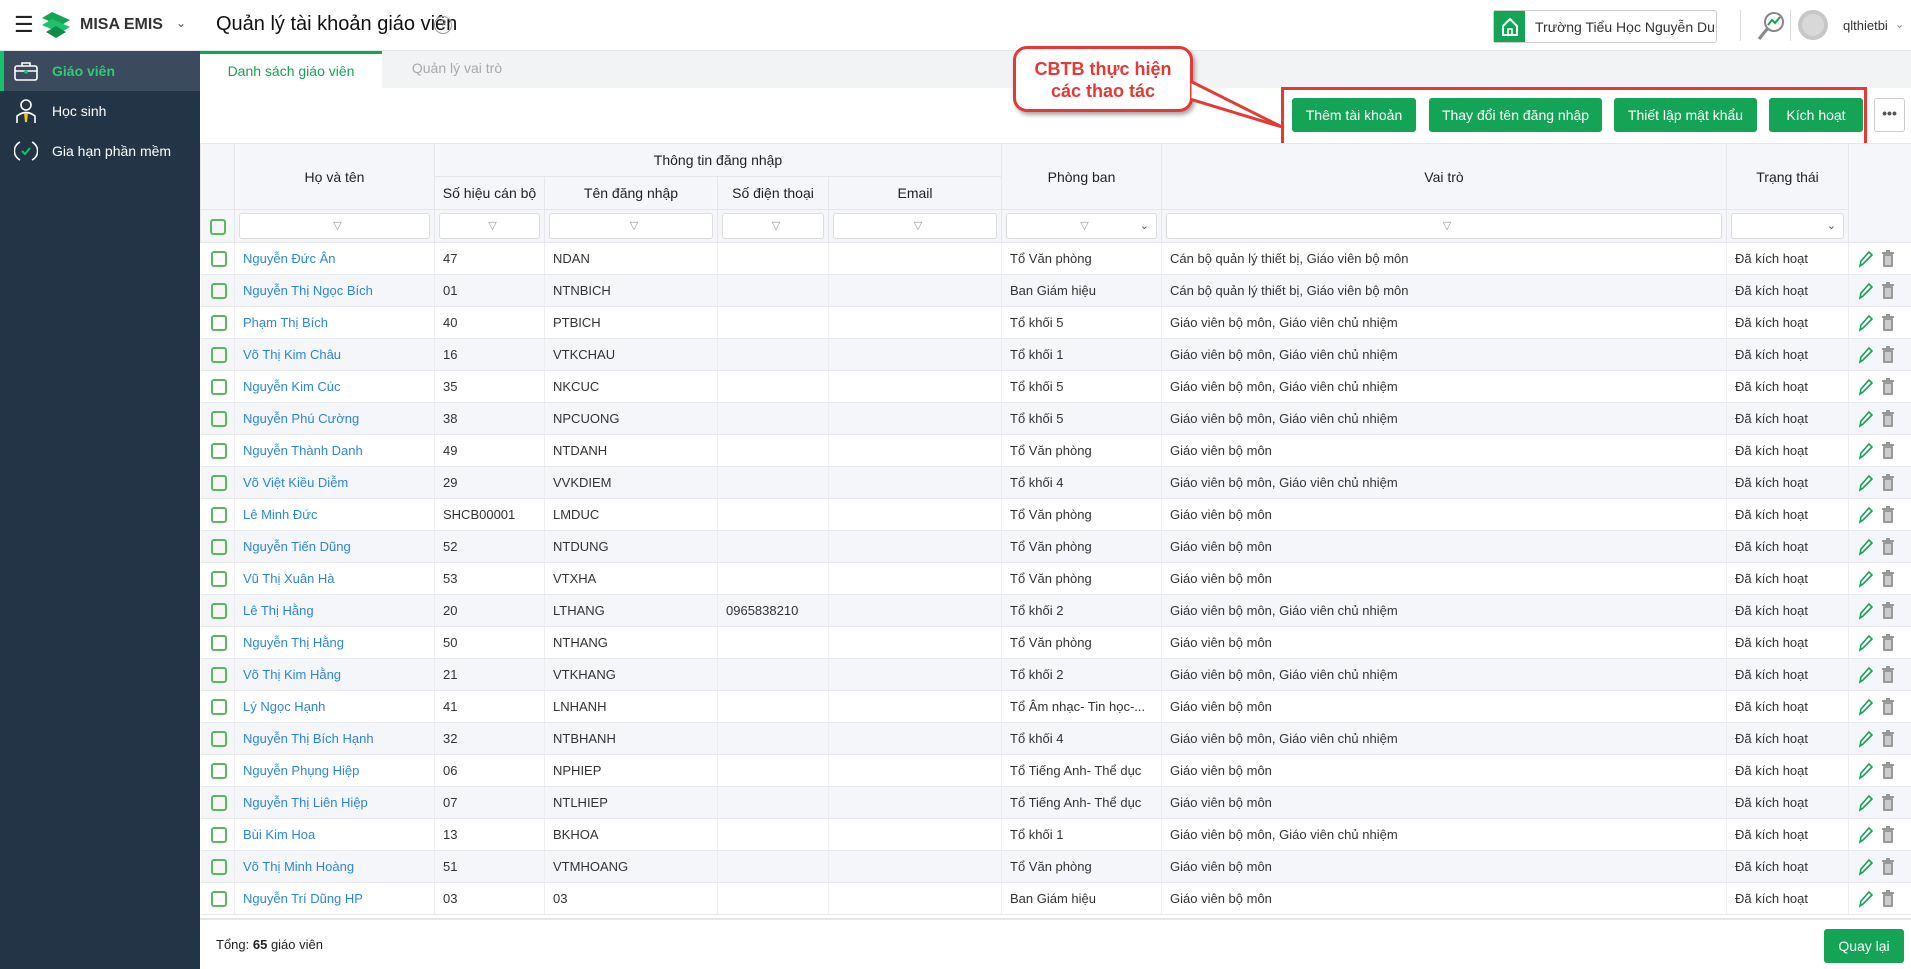 This screenshot has width=1911, height=969. What do you see at coordinates (334, 322) in the screenshot?
I see `name-link: Phạm Thị Bích` at bounding box center [334, 322].